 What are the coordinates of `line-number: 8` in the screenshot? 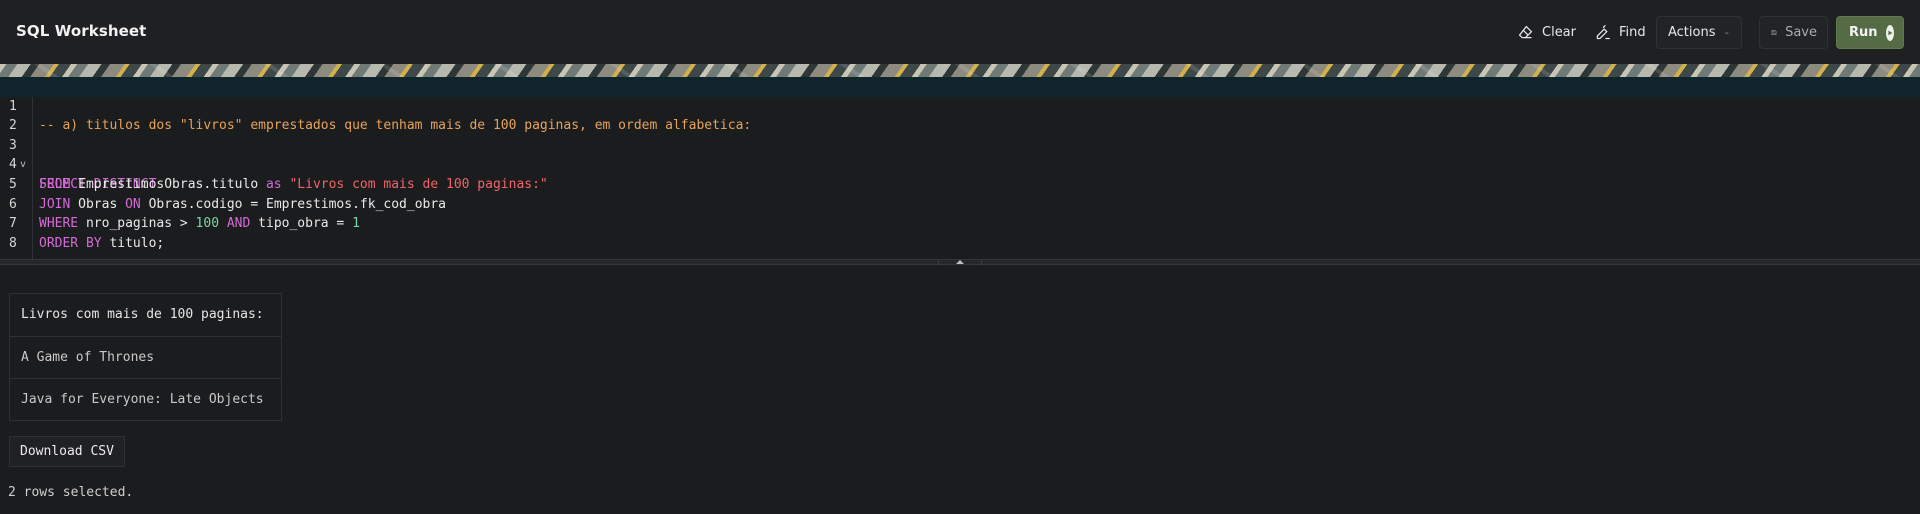 It's located at (13, 243).